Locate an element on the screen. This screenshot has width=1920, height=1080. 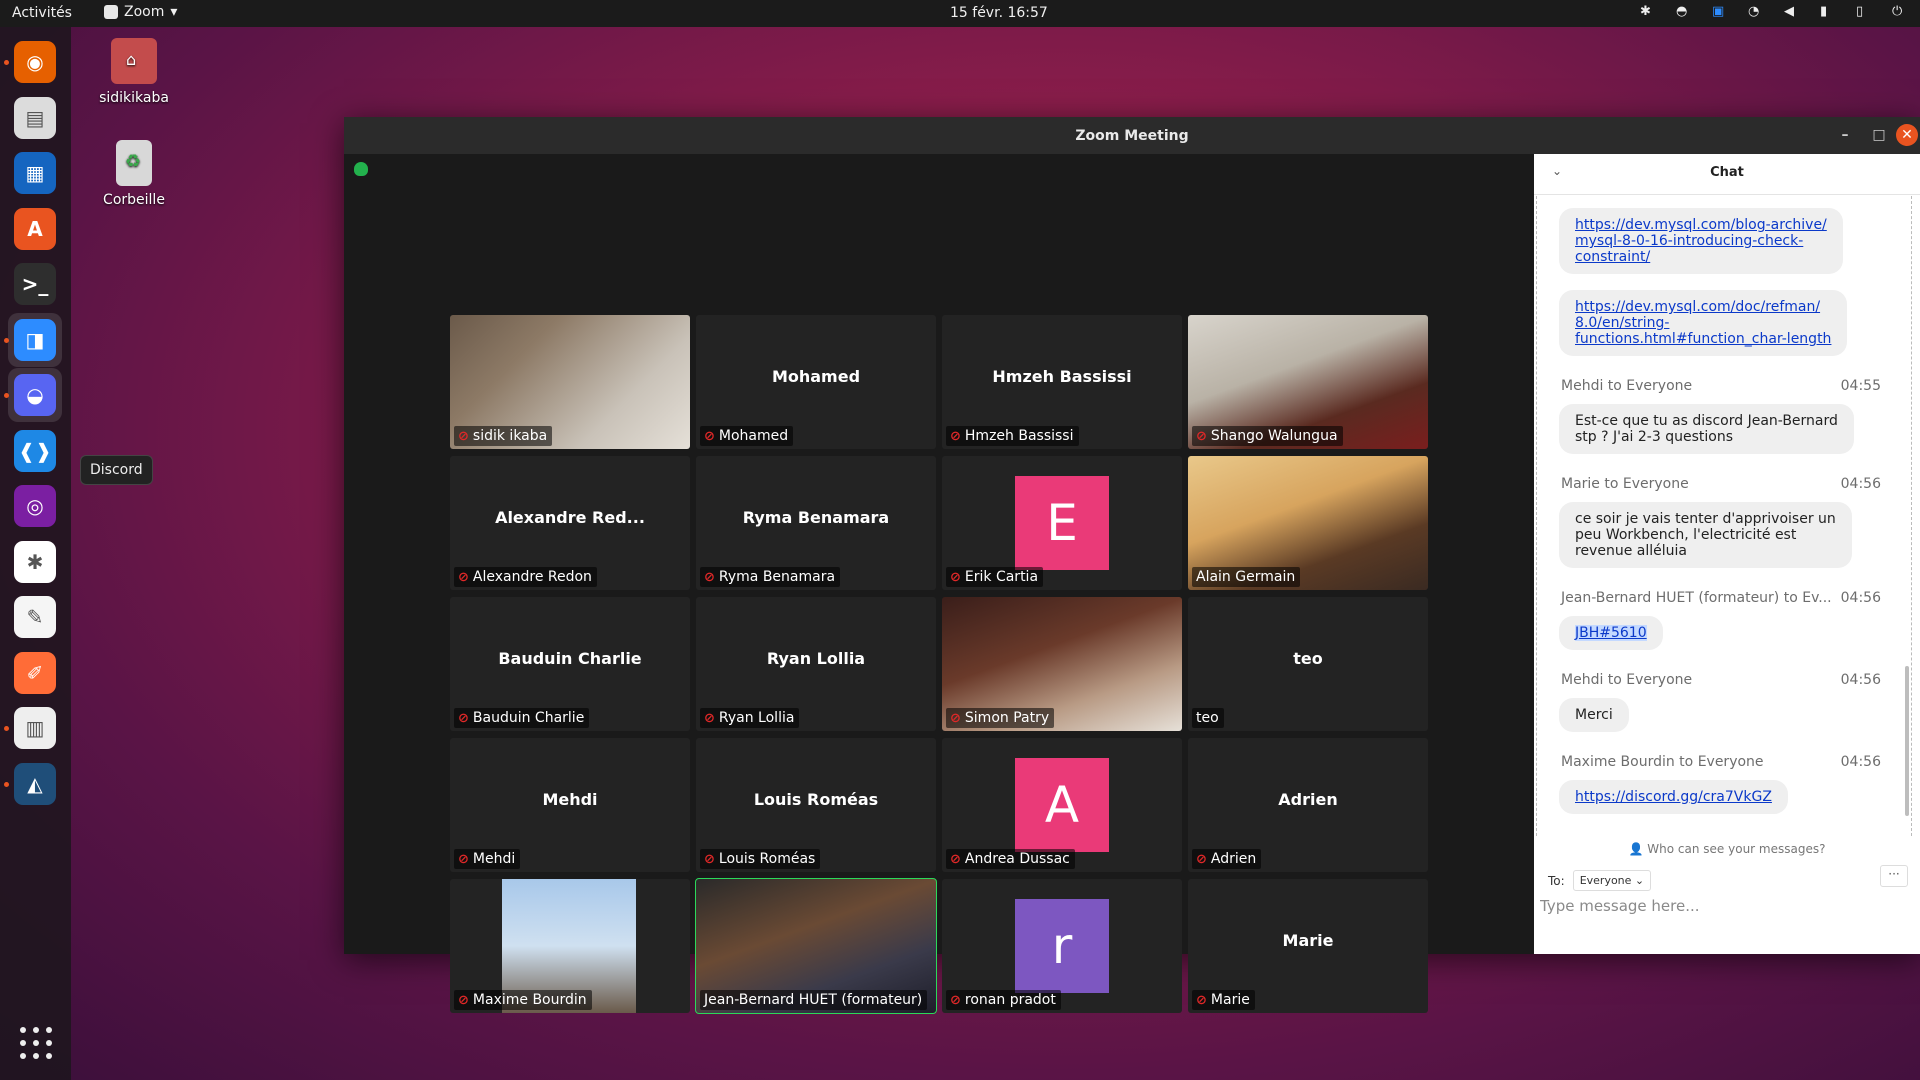
zoom-tray-icon: ▣ is located at coordinates (1719, 11).